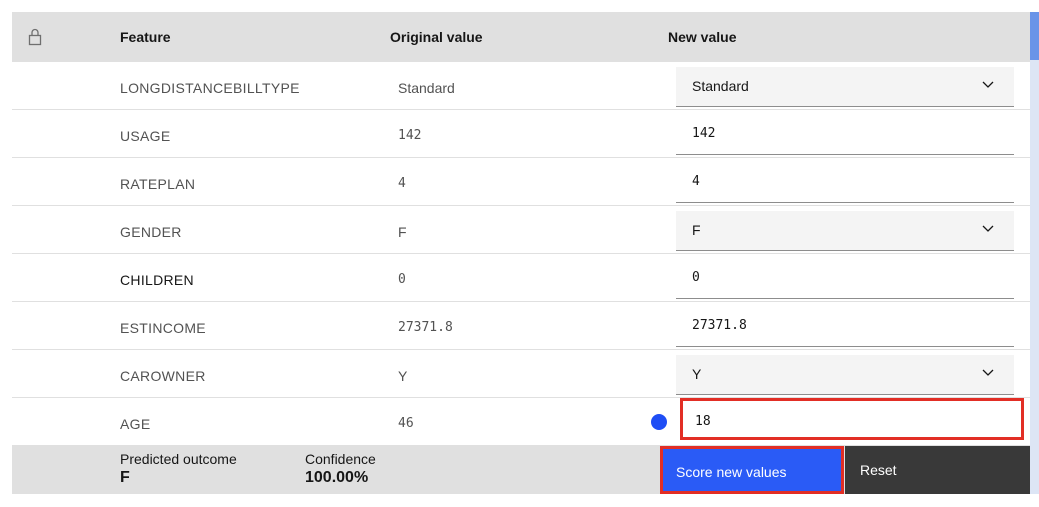  What do you see at coordinates (521, 37) in the screenshot?
I see `table-header: Feature Original value New value` at bounding box center [521, 37].